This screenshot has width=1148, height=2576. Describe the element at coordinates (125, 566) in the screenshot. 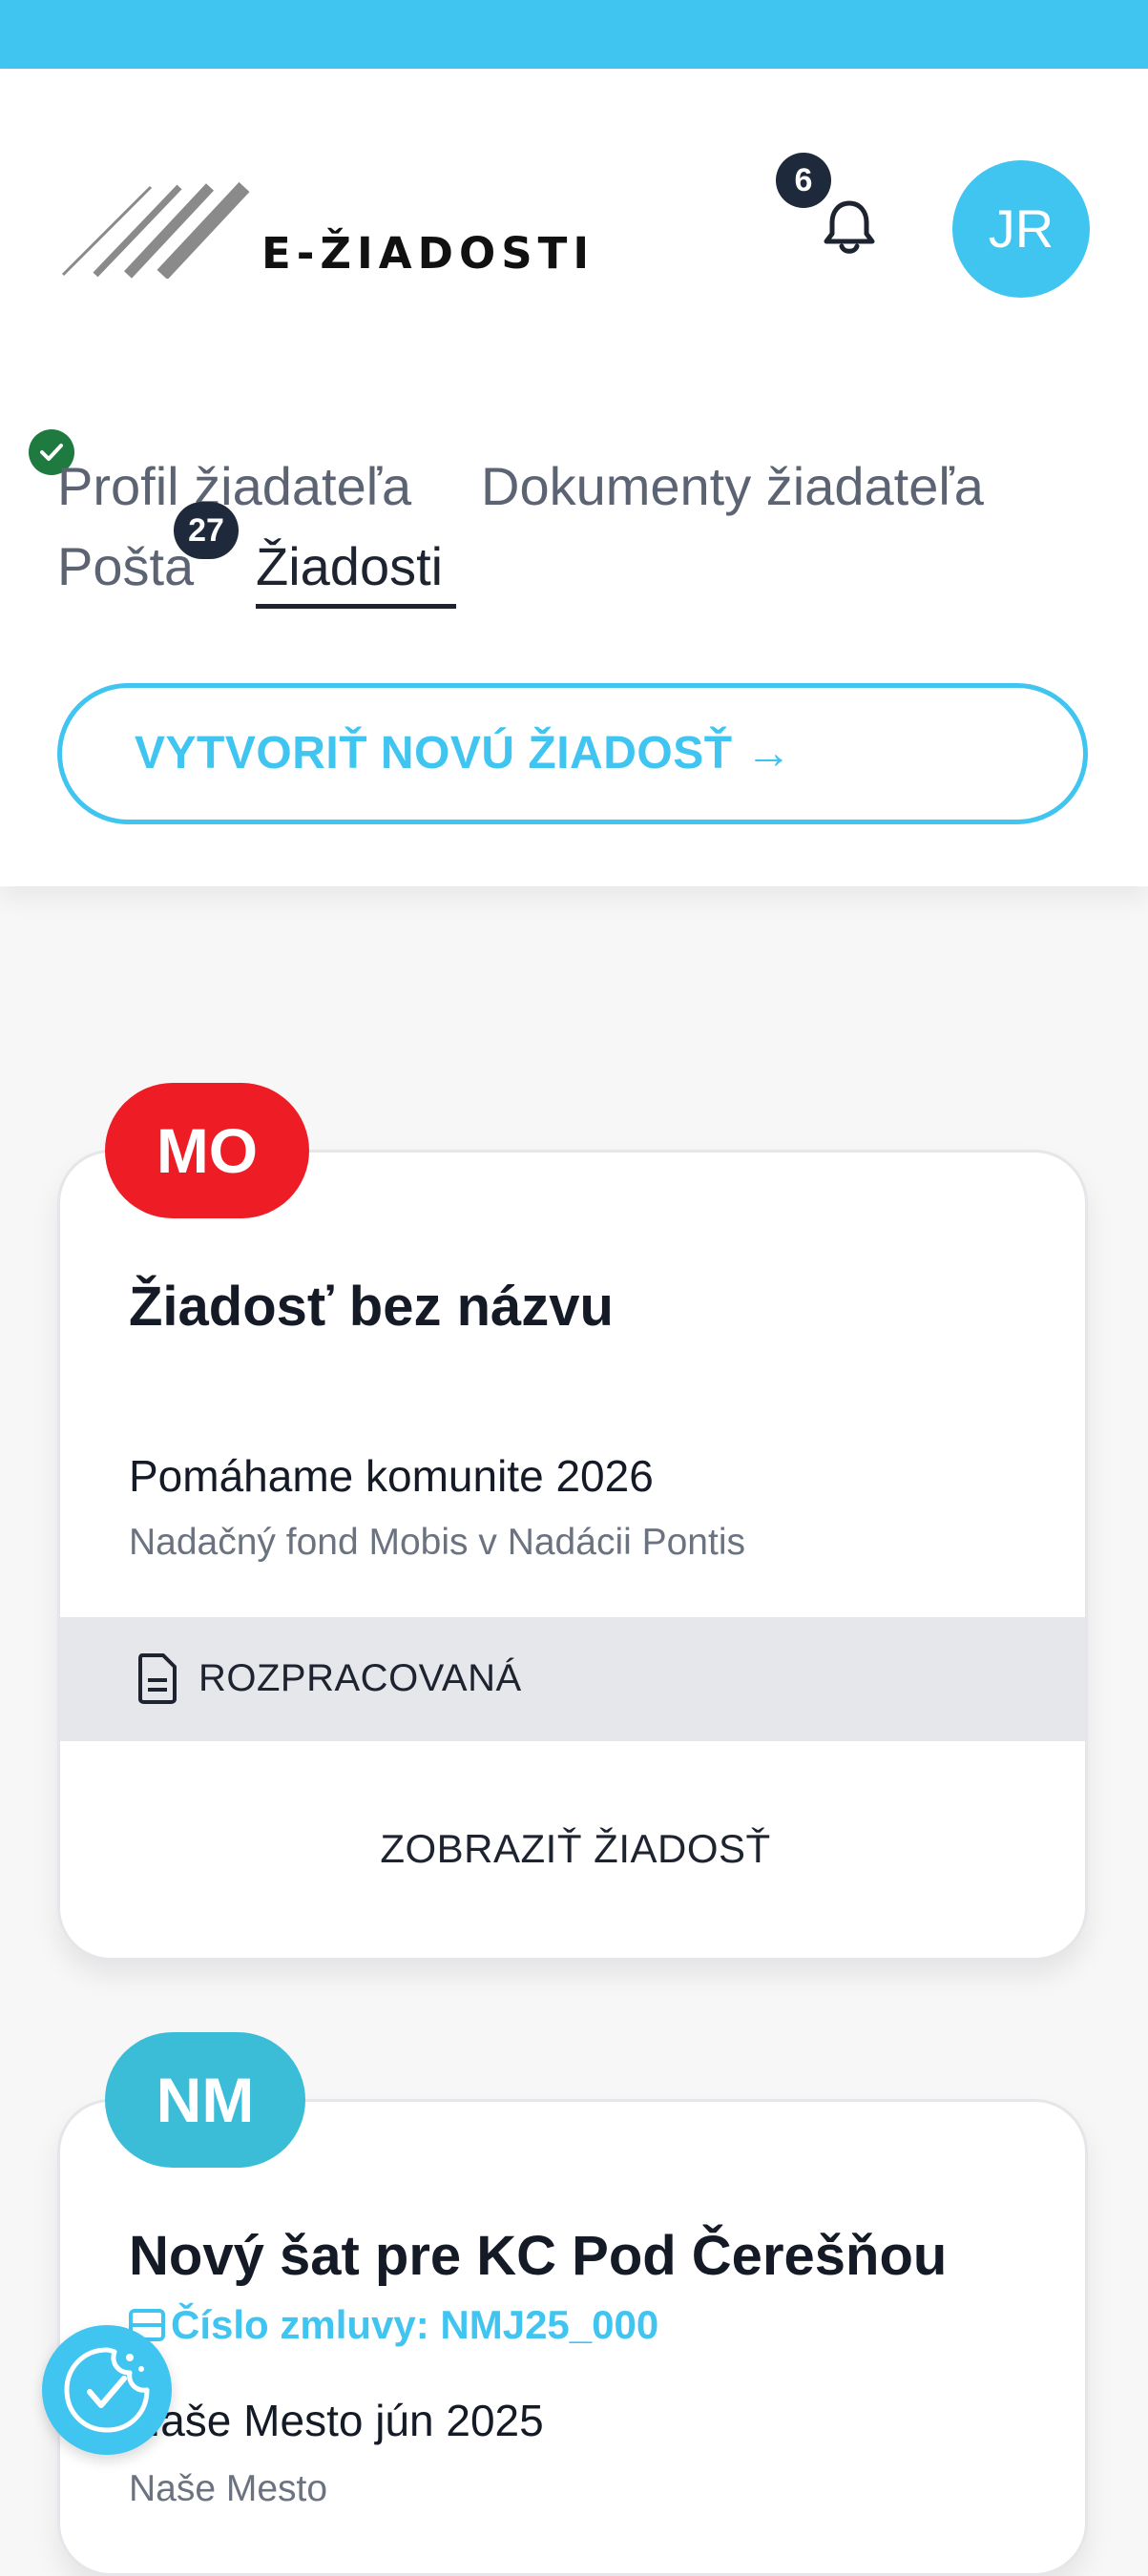

I see `tab-posta: Pošta` at that location.